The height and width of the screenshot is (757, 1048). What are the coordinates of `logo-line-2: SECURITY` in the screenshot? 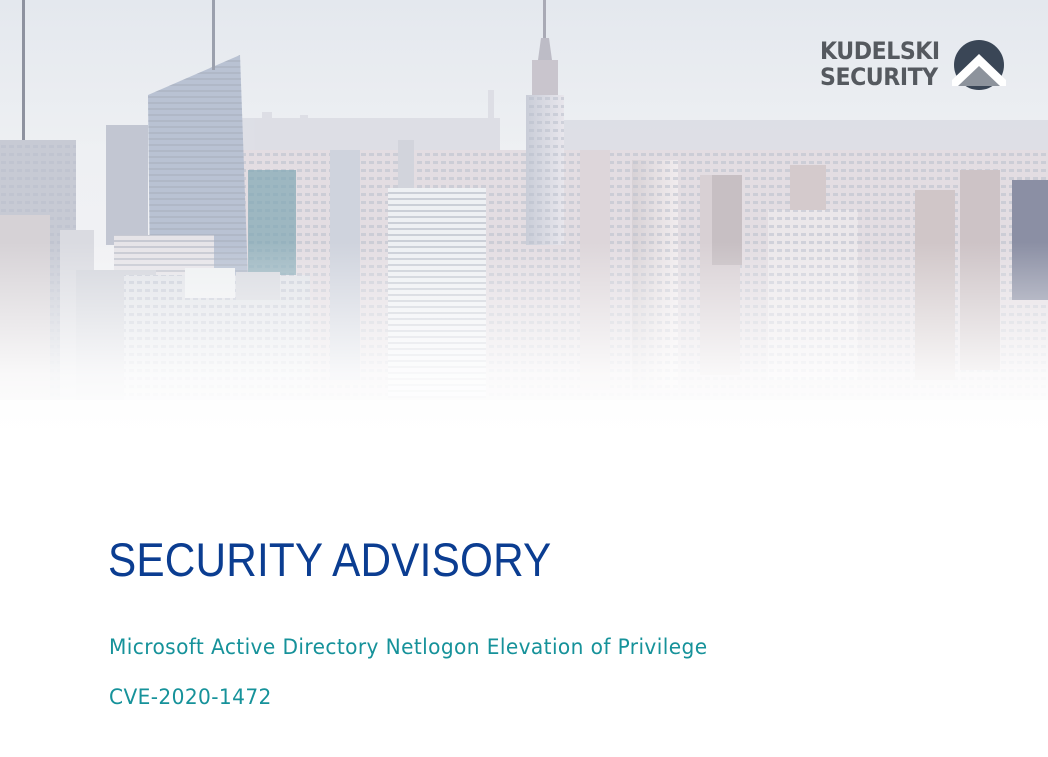 It's located at (879, 77).